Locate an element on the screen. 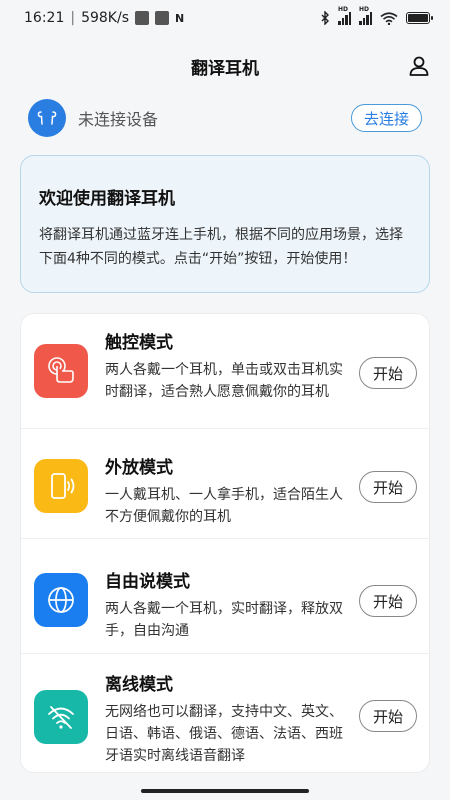  device-status: 未连接设备 is located at coordinates (118, 119).